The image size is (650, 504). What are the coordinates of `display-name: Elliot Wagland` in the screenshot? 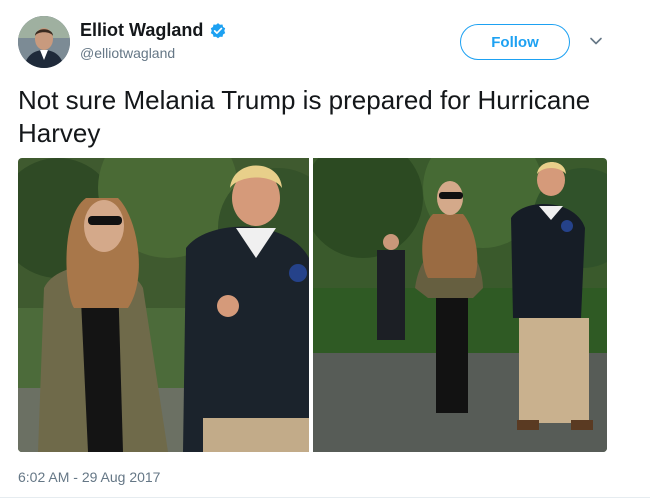 It's located at (141, 30).